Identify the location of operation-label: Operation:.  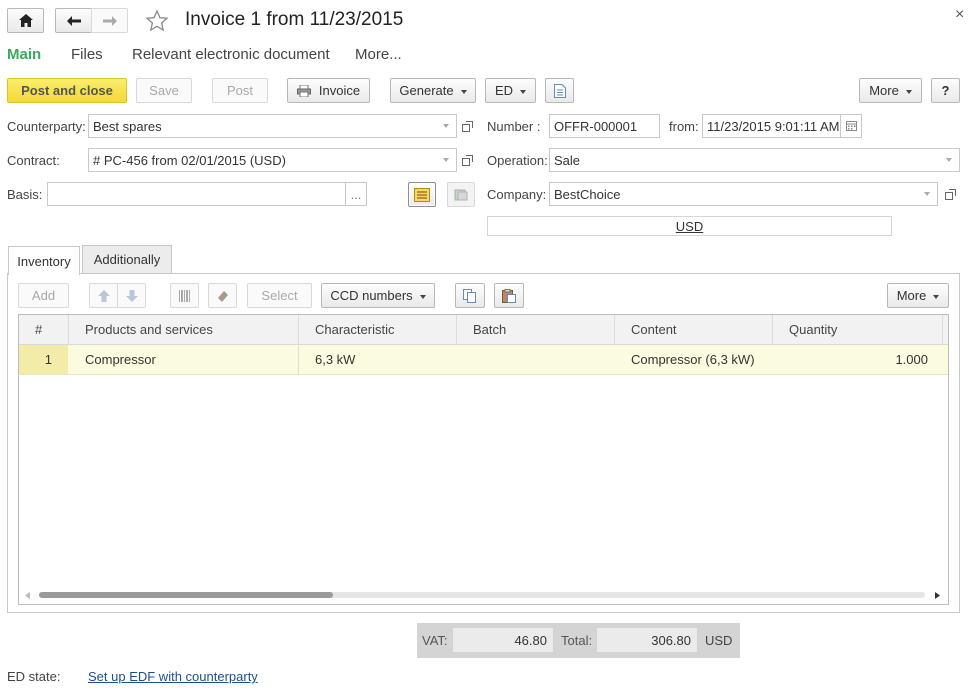
(517, 160).